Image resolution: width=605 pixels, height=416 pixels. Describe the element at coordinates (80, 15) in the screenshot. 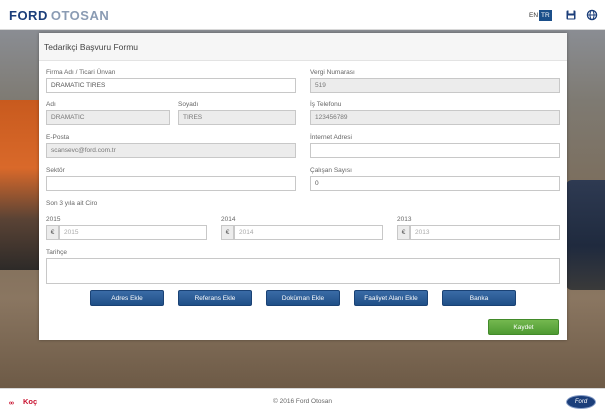

I see `brand-otosan-text: OTOSAN` at that location.